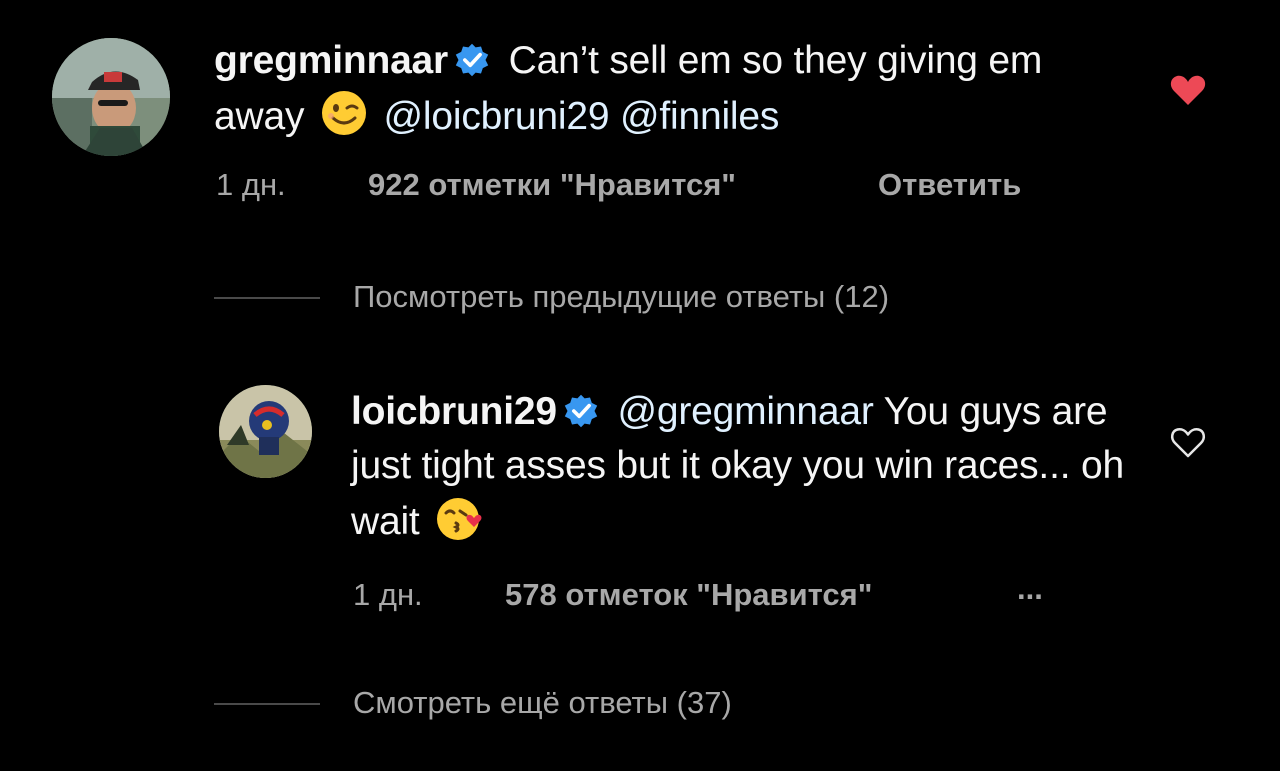 This screenshot has height=771, width=1280. I want to click on face-blowing-kiss-emoji-icon, so click(459, 518).